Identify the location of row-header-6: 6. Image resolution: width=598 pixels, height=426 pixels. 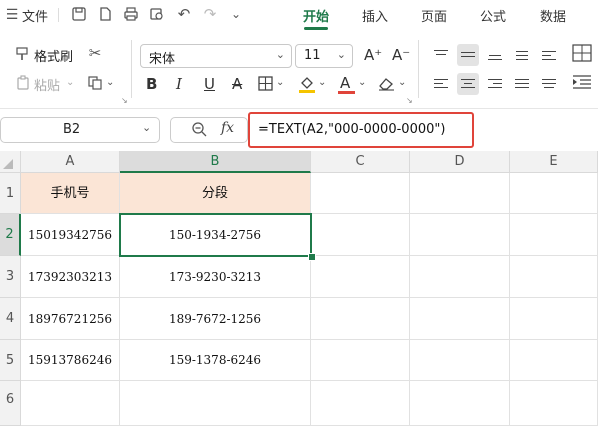
(10, 403).